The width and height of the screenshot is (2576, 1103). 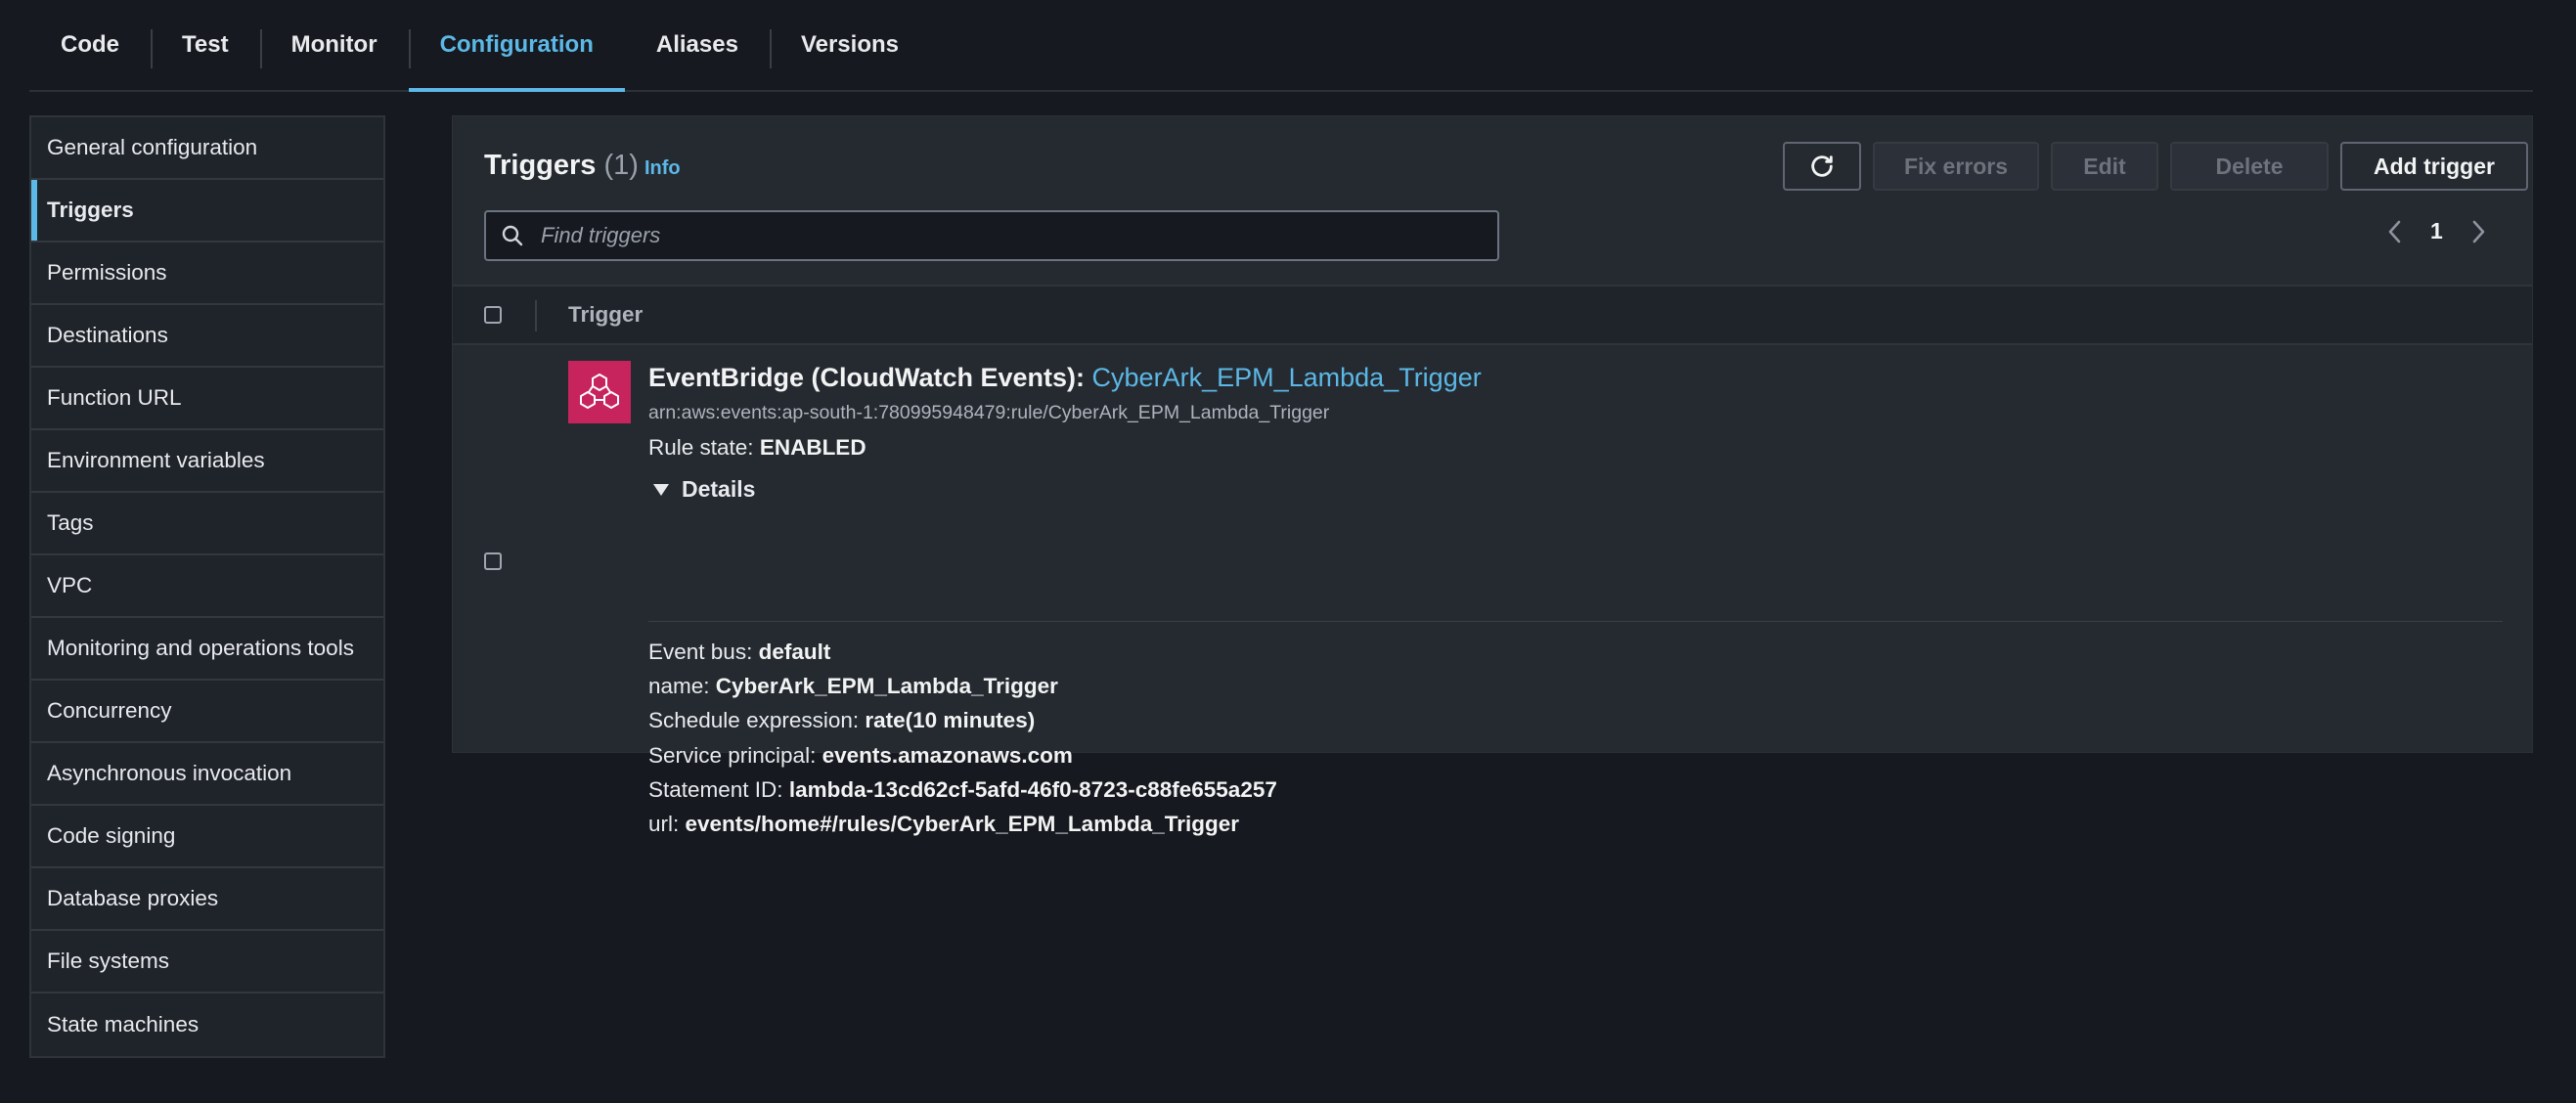 What do you see at coordinates (513, 235) in the screenshot?
I see `search-icon` at bounding box center [513, 235].